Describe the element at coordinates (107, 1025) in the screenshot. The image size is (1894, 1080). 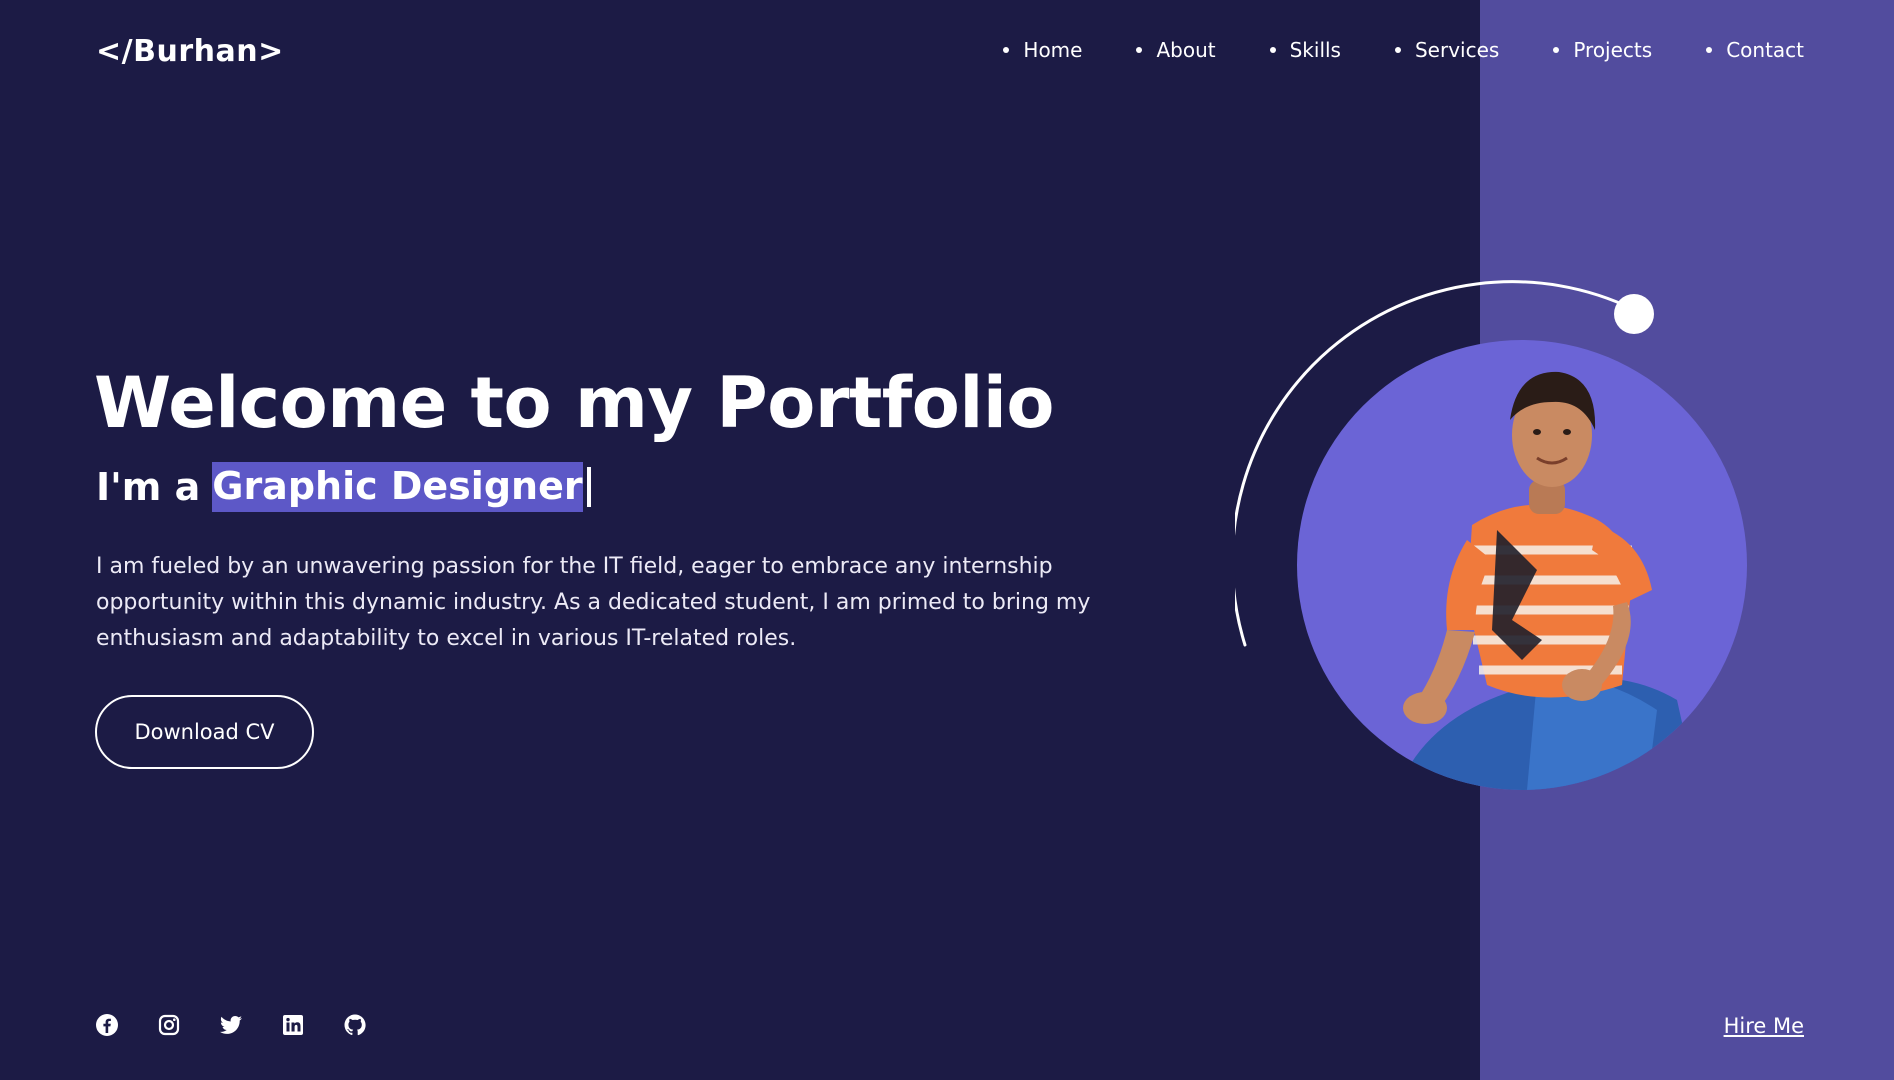
I see `facebook-icon` at that location.